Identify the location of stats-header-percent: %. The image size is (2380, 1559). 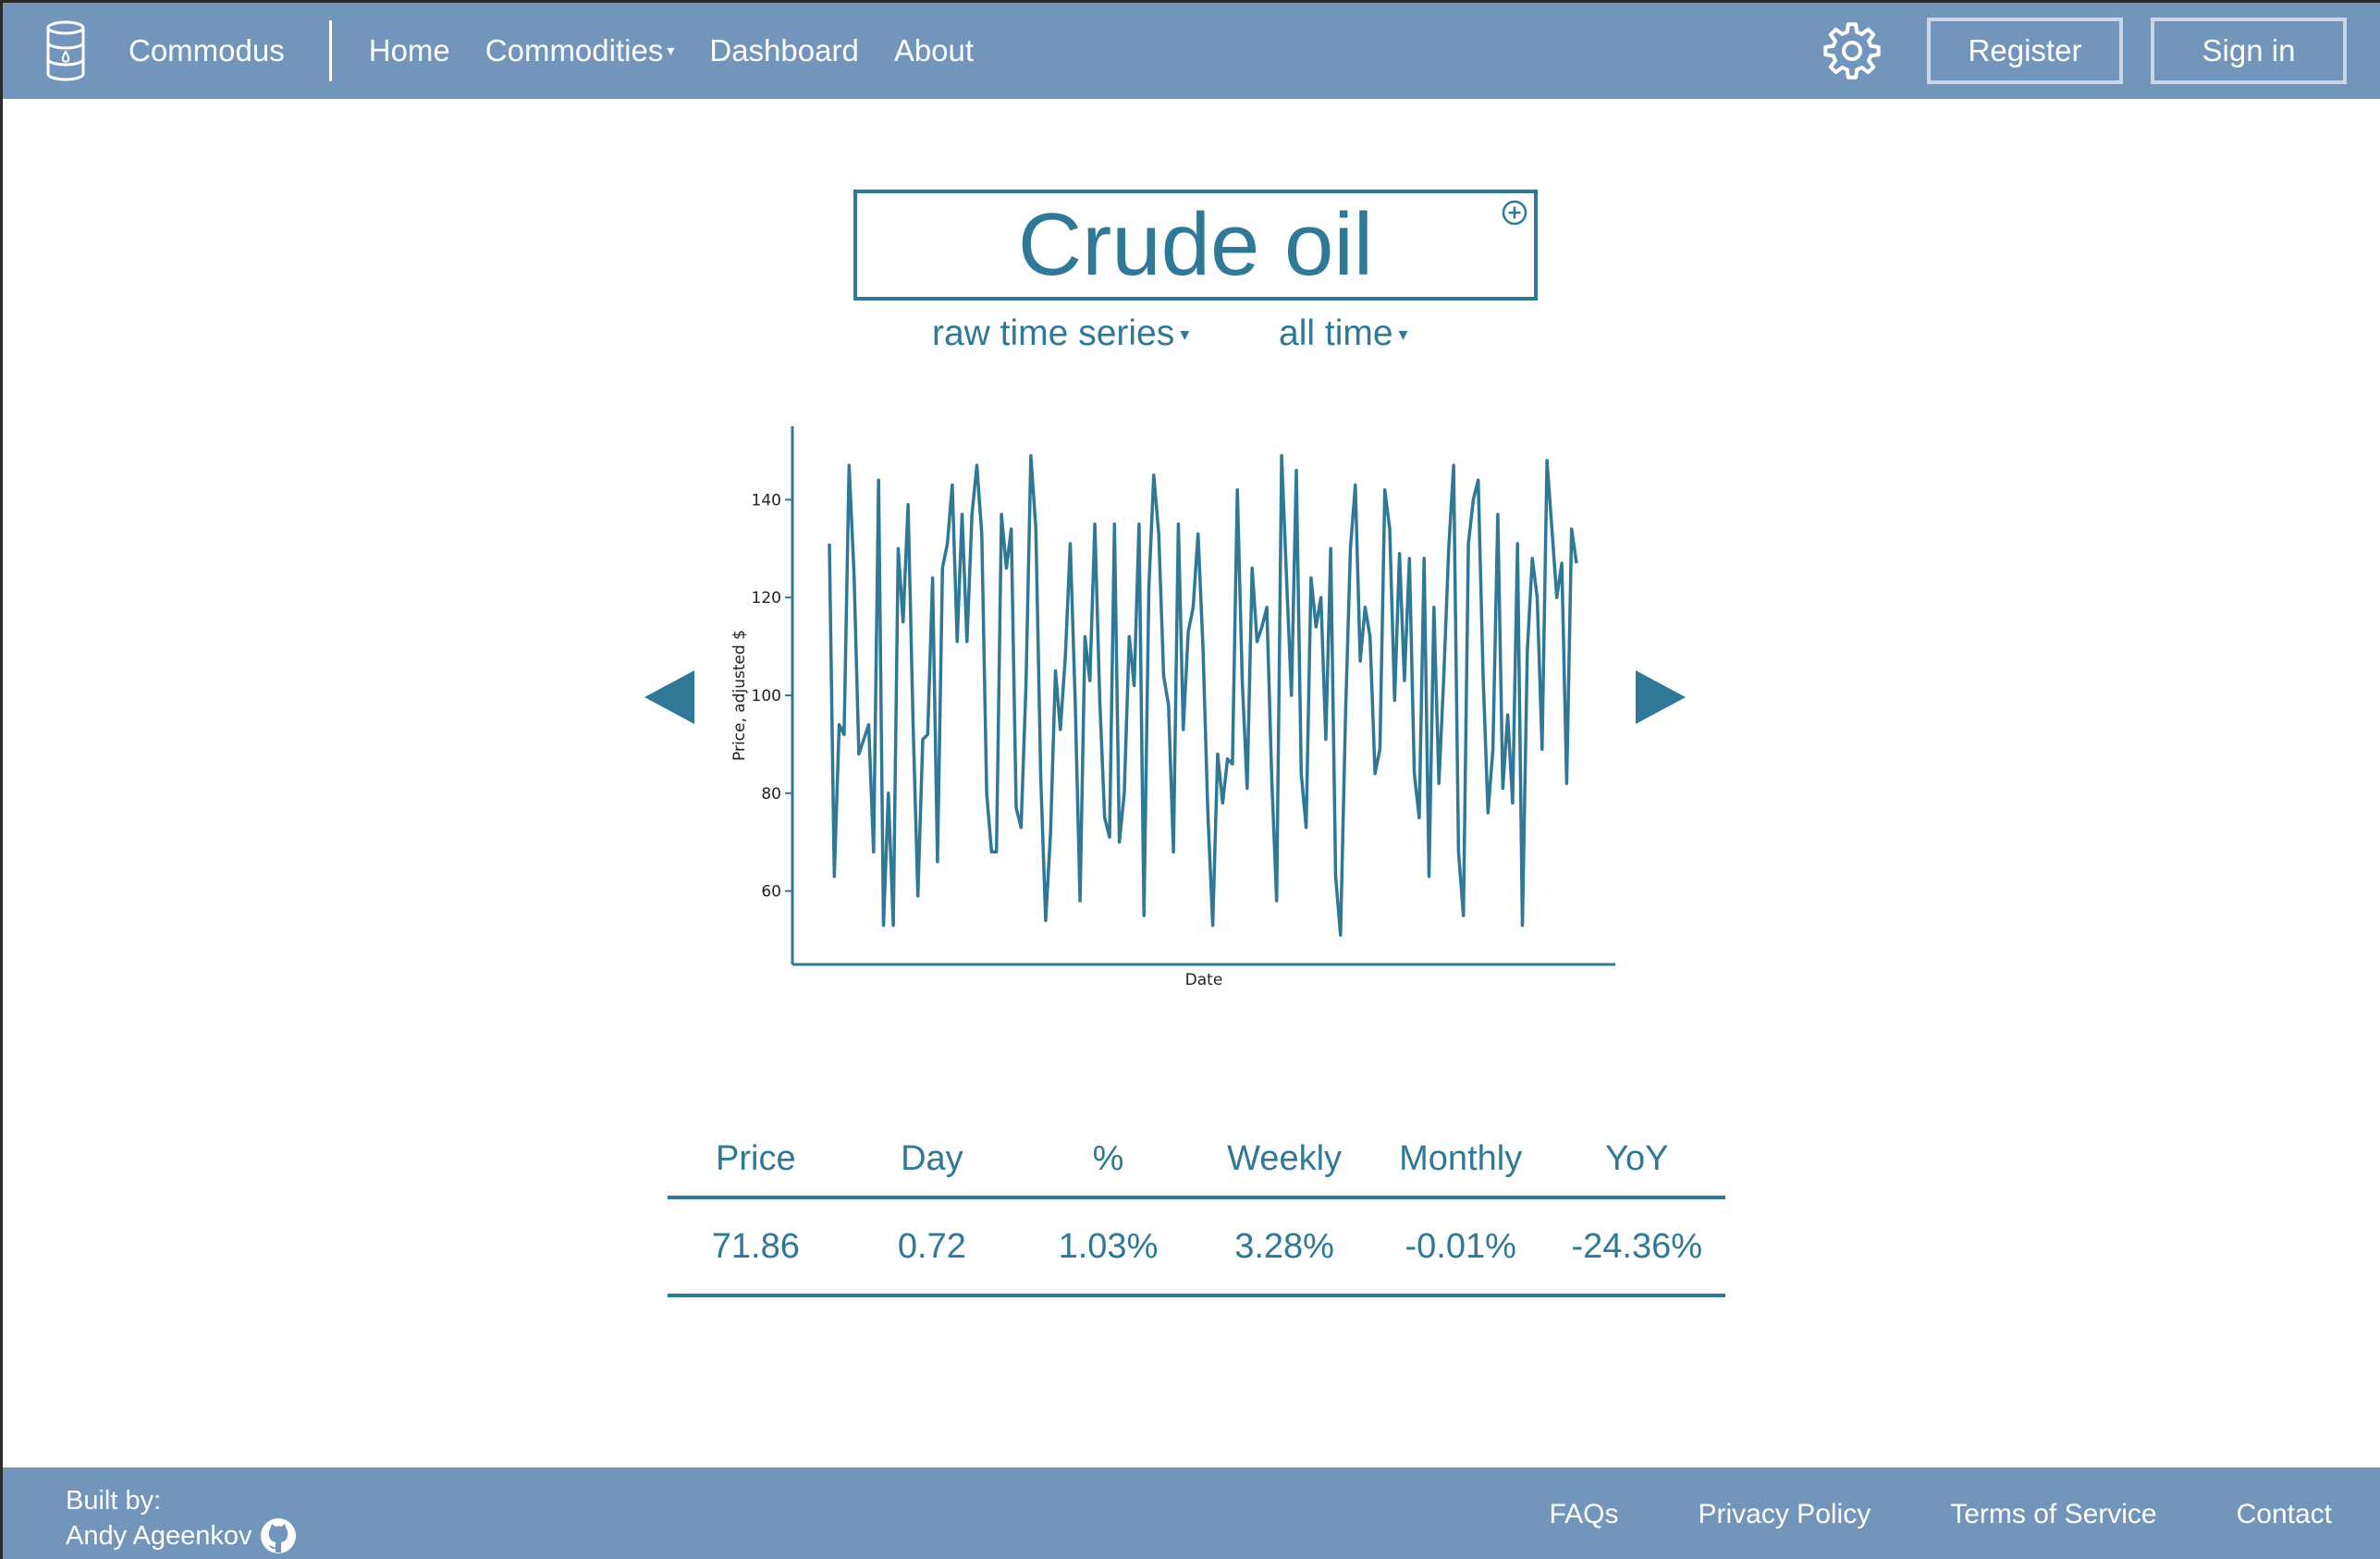
(1108, 1158).